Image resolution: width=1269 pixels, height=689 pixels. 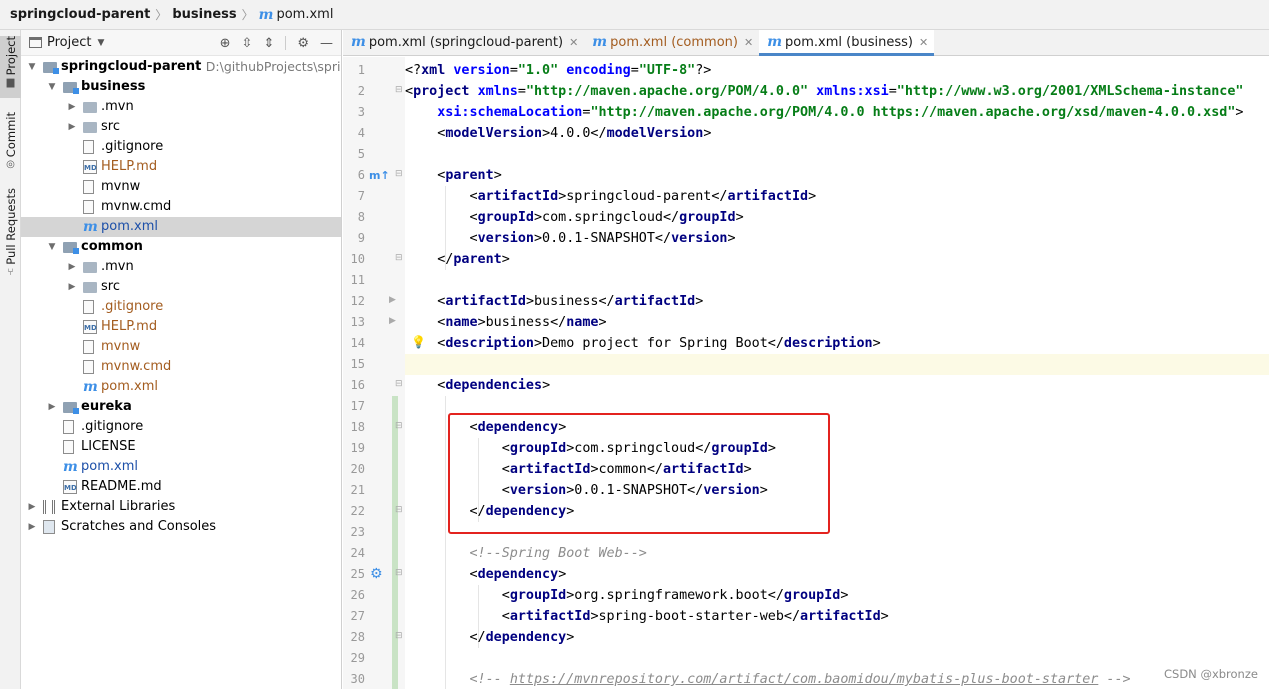 I want to click on line-number: 2, so click(x=361, y=91).